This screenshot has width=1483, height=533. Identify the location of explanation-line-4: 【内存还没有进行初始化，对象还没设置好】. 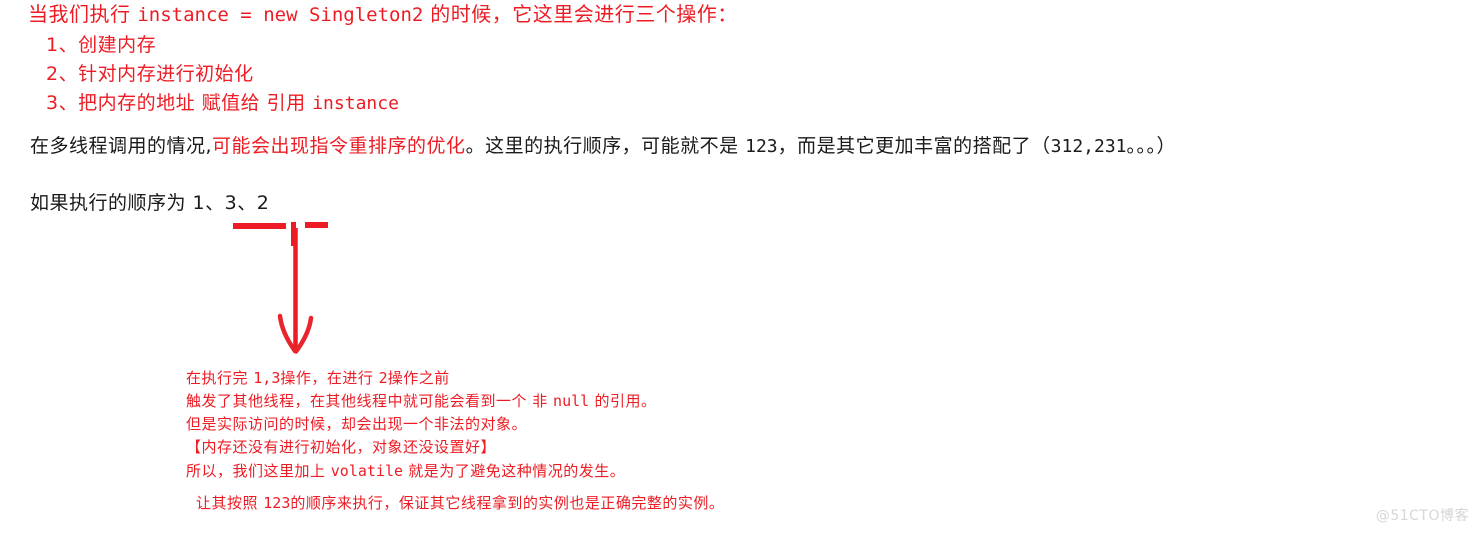
(341, 447).